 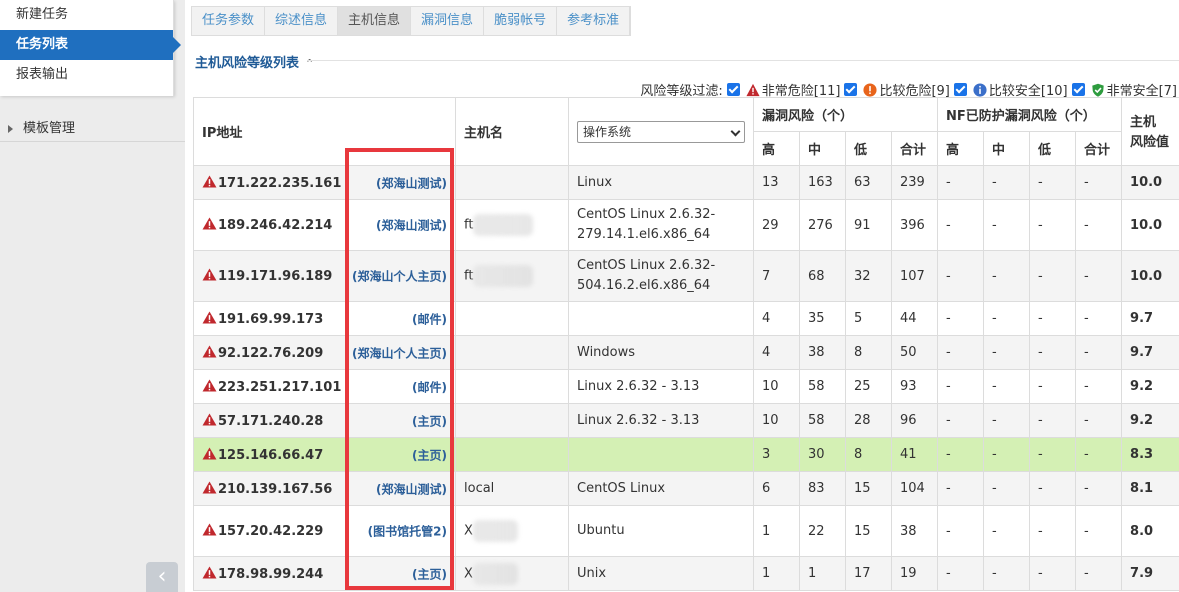 I want to click on sidebar-group-template-management: 模板管理, so click(x=92, y=129).